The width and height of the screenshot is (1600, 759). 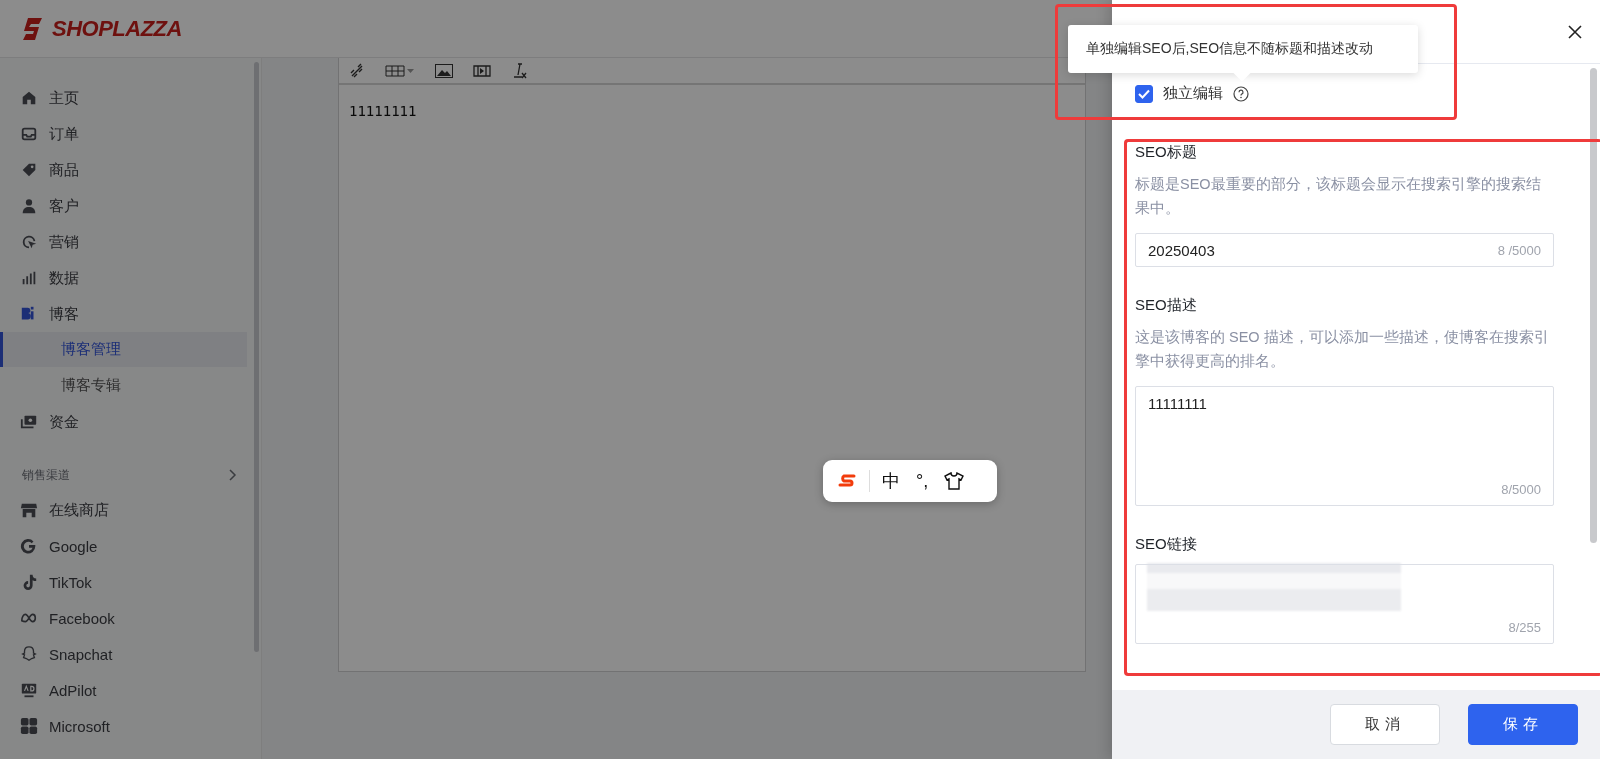 I want to click on ad-screen-icon, so click(x=29, y=690).